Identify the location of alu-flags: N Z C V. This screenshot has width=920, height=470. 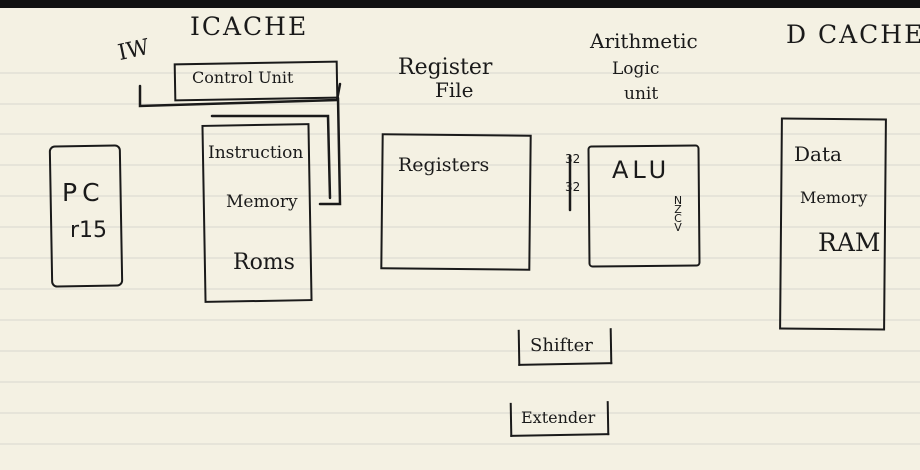
(678, 214).